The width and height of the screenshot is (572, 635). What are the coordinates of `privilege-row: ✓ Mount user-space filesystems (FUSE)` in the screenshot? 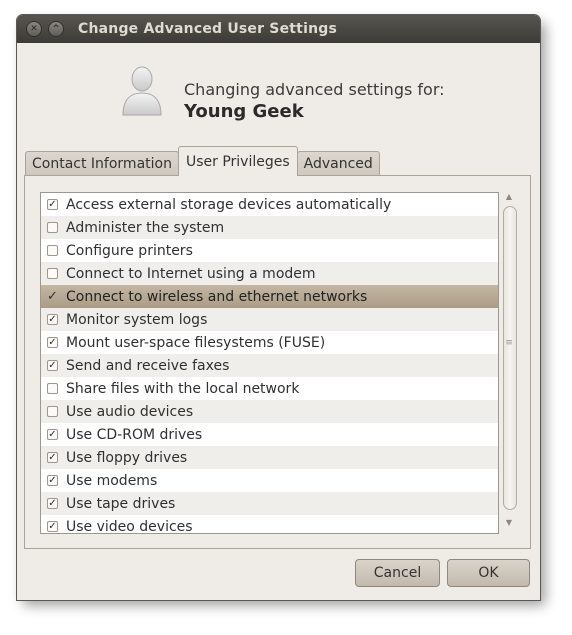 It's located at (269, 342).